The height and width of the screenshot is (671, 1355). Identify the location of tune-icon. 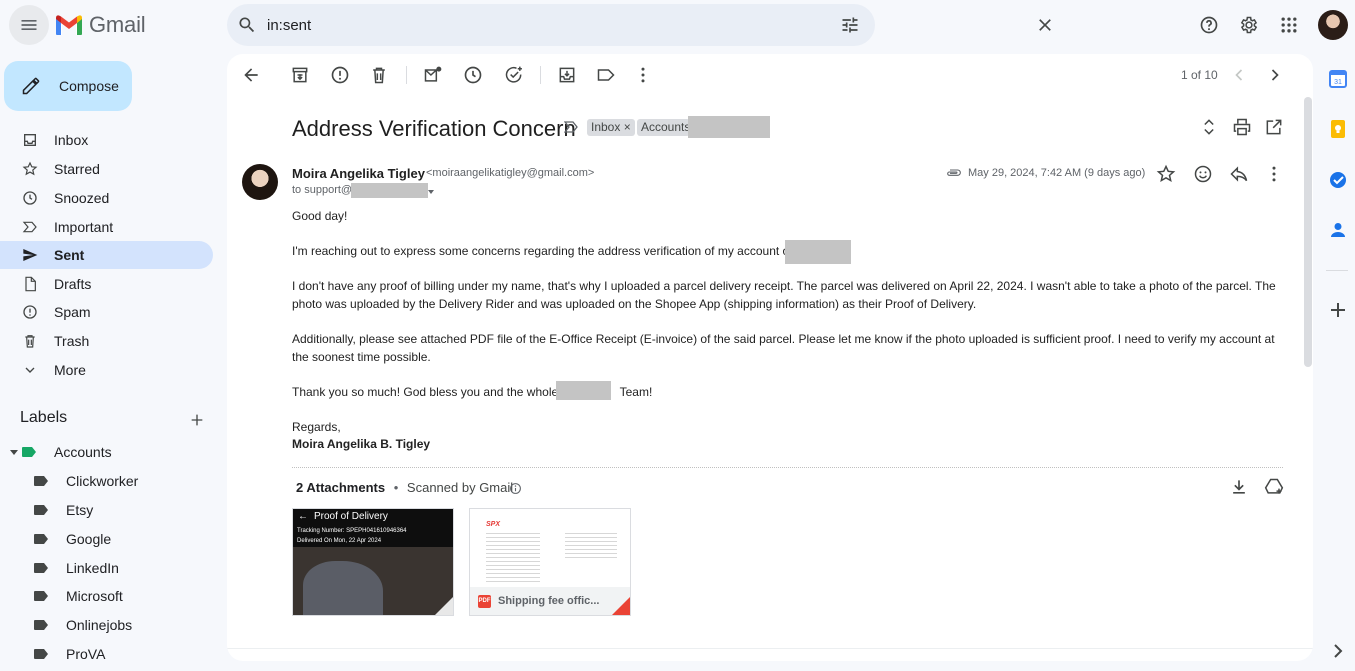
(850, 25).